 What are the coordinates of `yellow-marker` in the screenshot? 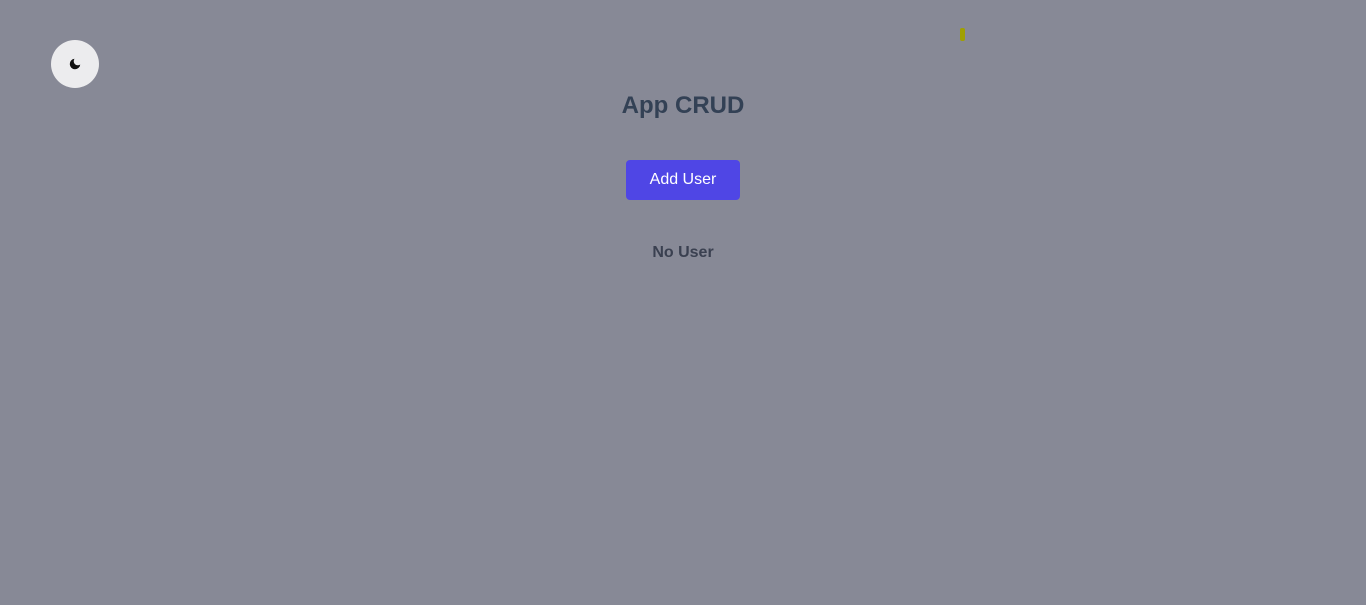 It's located at (962, 34).